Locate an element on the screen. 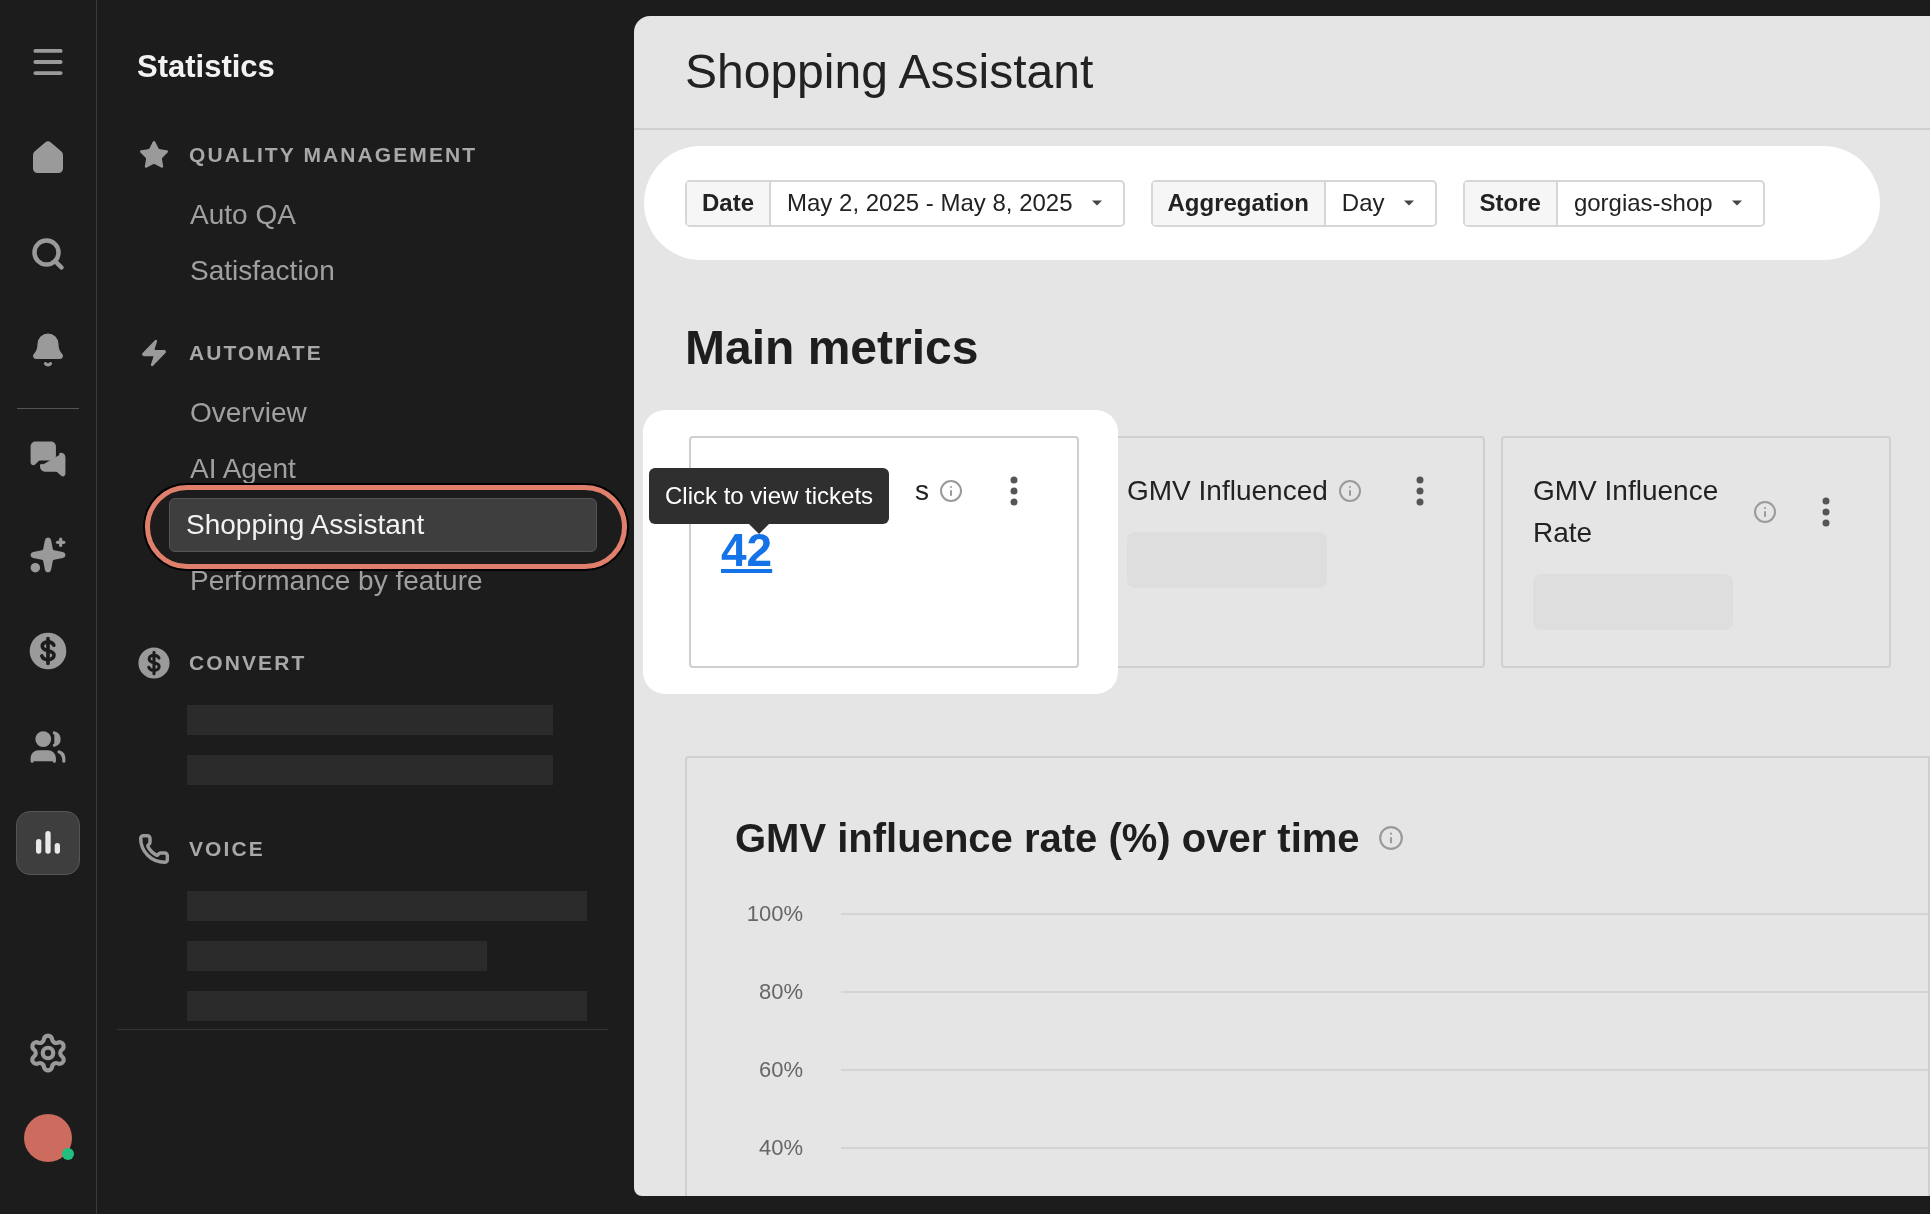  section-heading: VOICE is located at coordinates (227, 848).